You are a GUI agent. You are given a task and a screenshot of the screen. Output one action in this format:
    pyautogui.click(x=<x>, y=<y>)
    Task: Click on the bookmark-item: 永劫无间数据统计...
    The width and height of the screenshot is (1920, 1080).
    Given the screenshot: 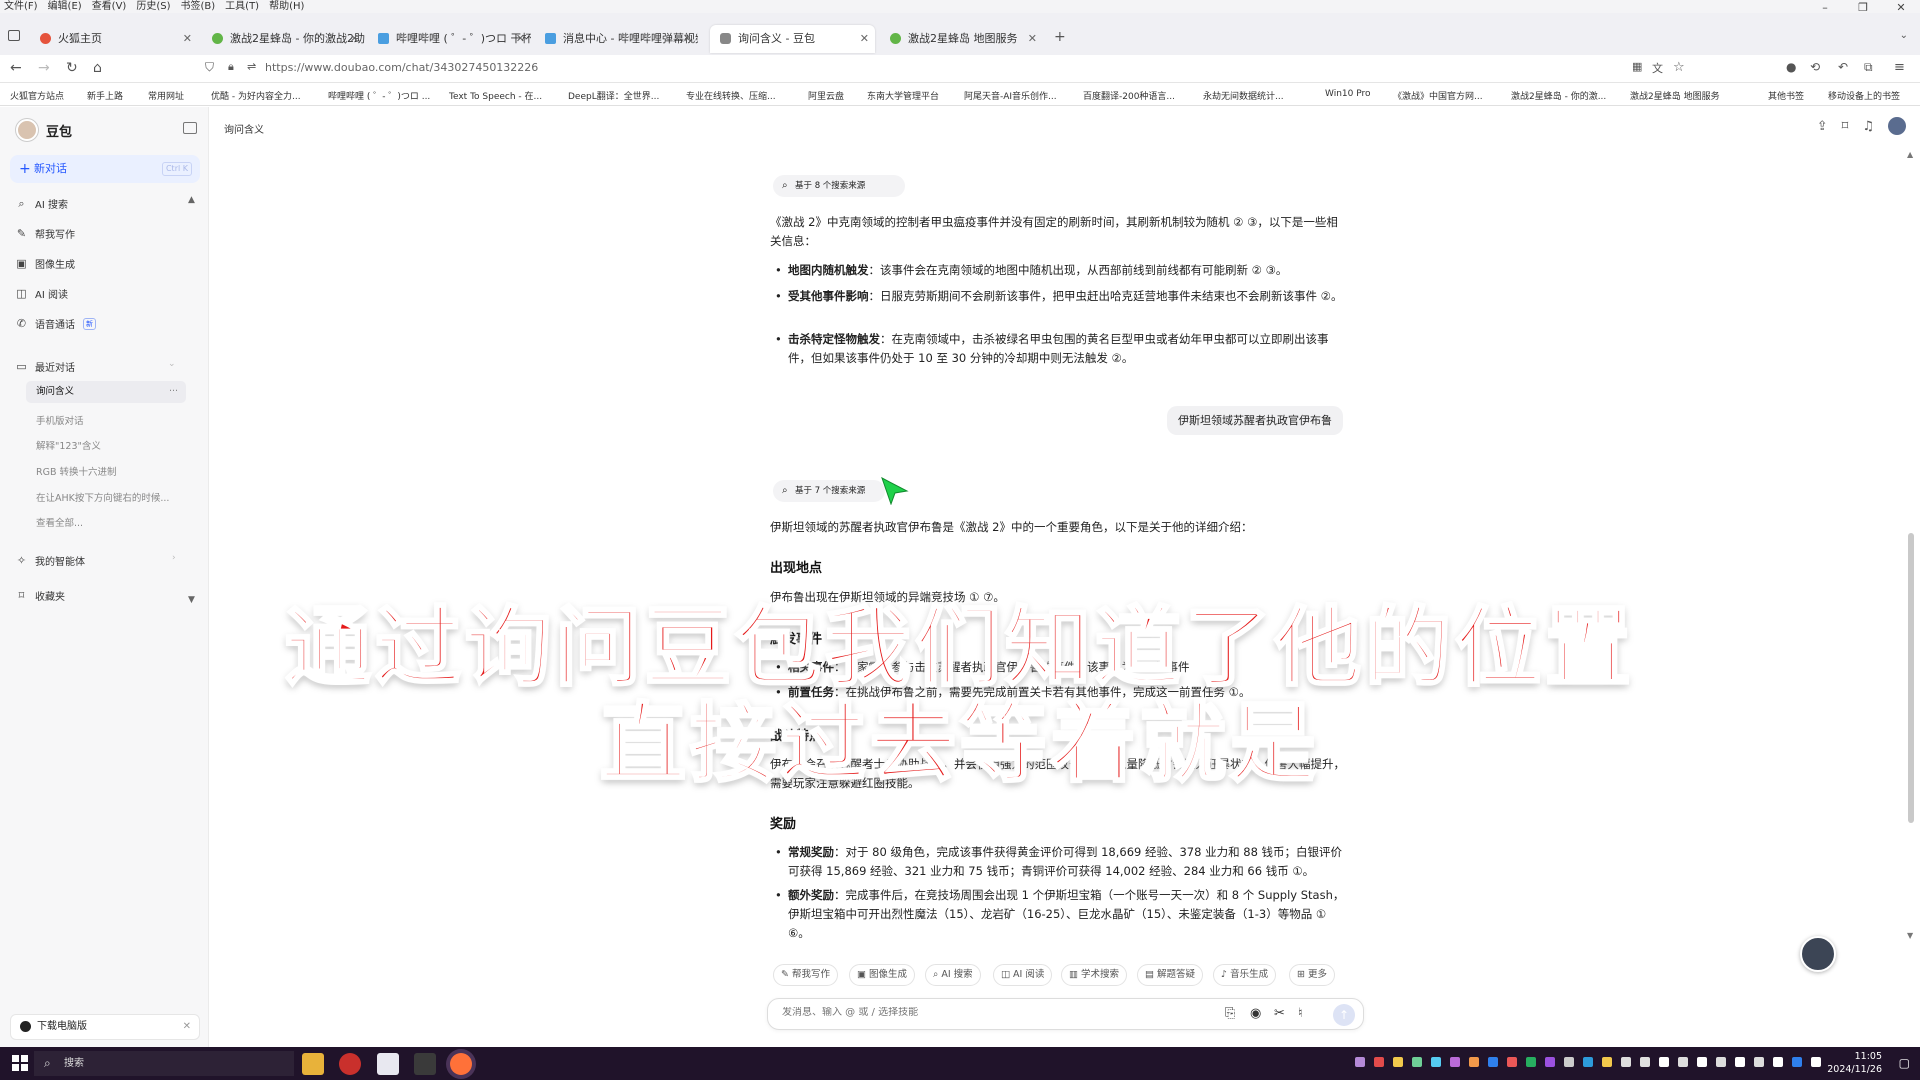 What is the action you would take?
    pyautogui.click(x=1243, y=95)
    